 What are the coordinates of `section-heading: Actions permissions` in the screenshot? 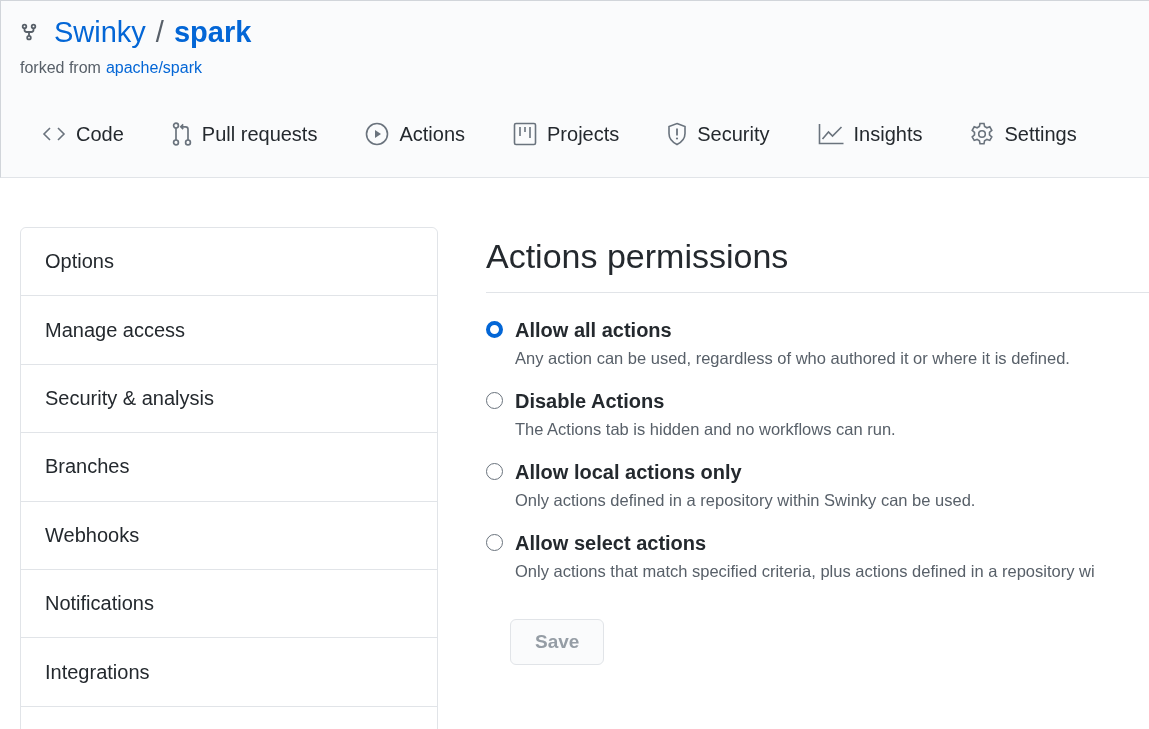 It's located at (817, 265).